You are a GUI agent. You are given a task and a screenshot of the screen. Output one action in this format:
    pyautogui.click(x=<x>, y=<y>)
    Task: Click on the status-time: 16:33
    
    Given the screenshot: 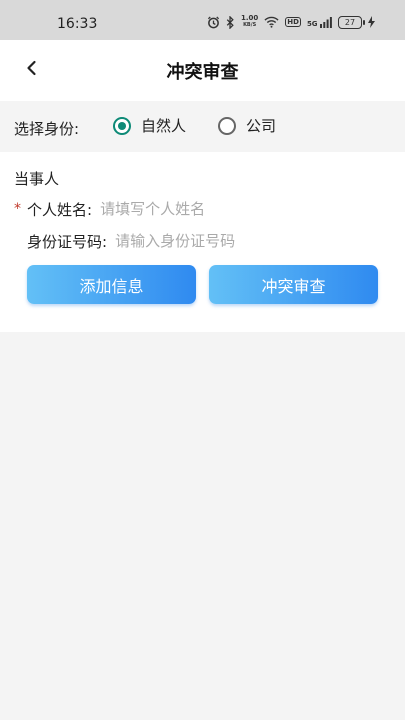 What is the action you would take?
    pyautogui.click(x=77, y=24)
    